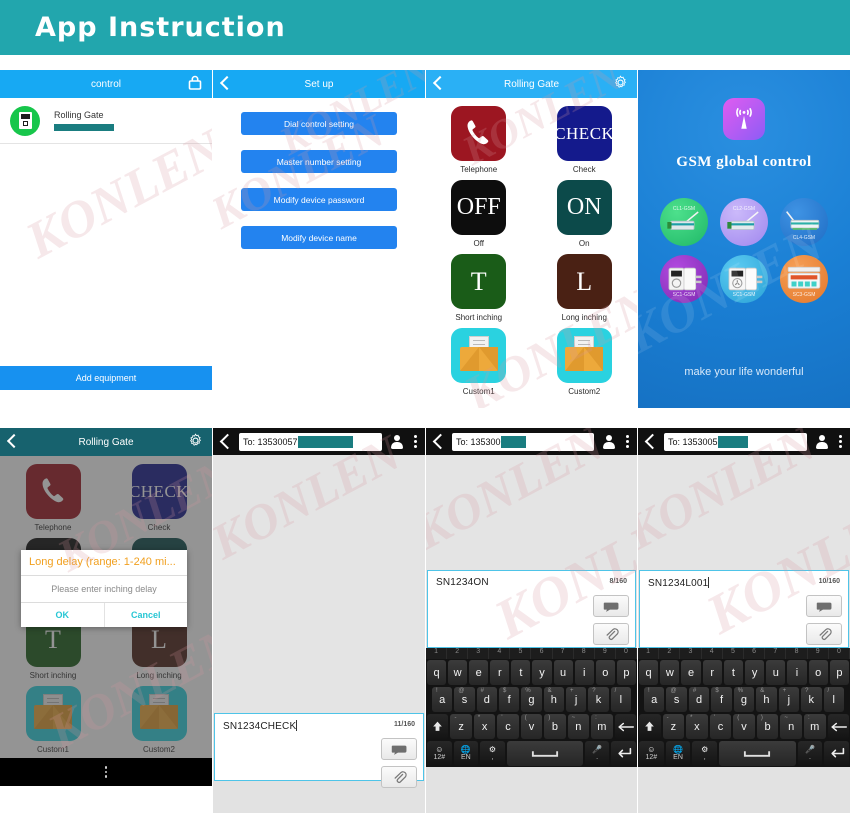  What do you see at coordinates (319, 161) in the screenshot?
I see `master-number-setting-button: Master number setting` at bounding box center [319, 161].